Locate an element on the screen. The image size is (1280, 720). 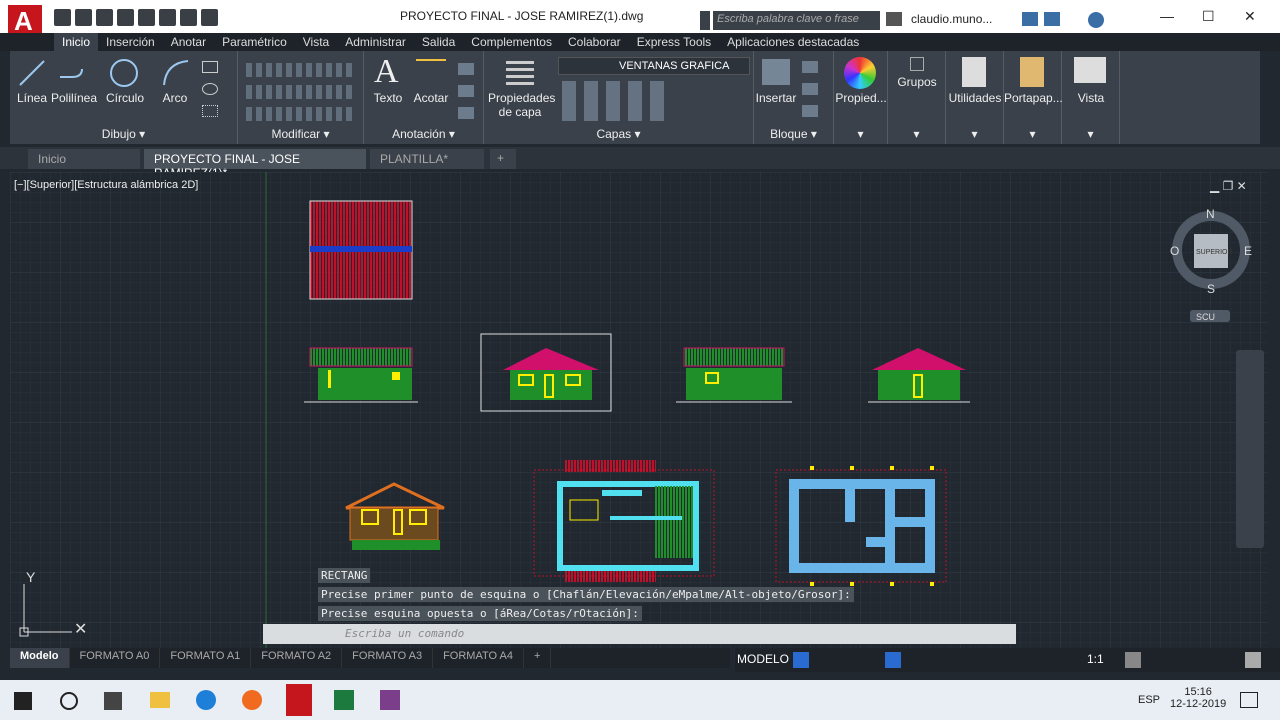
maximize-icon: ☐ is located at coordinates (1208, 16).